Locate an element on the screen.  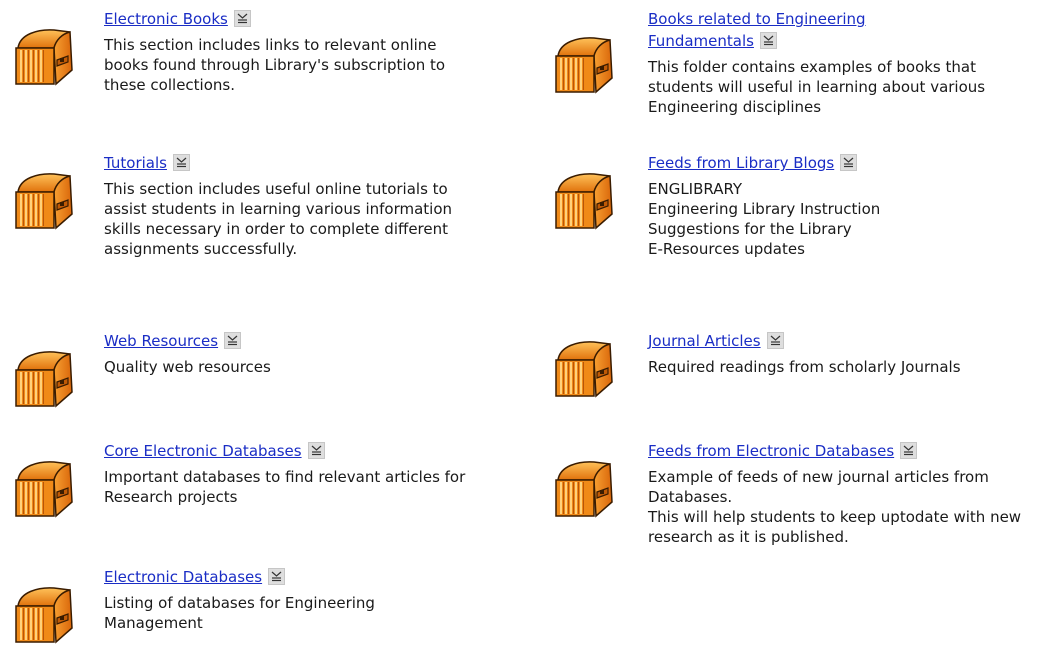
folder-text: Web Resources Quality web resources is located at coordinates (287, 353).